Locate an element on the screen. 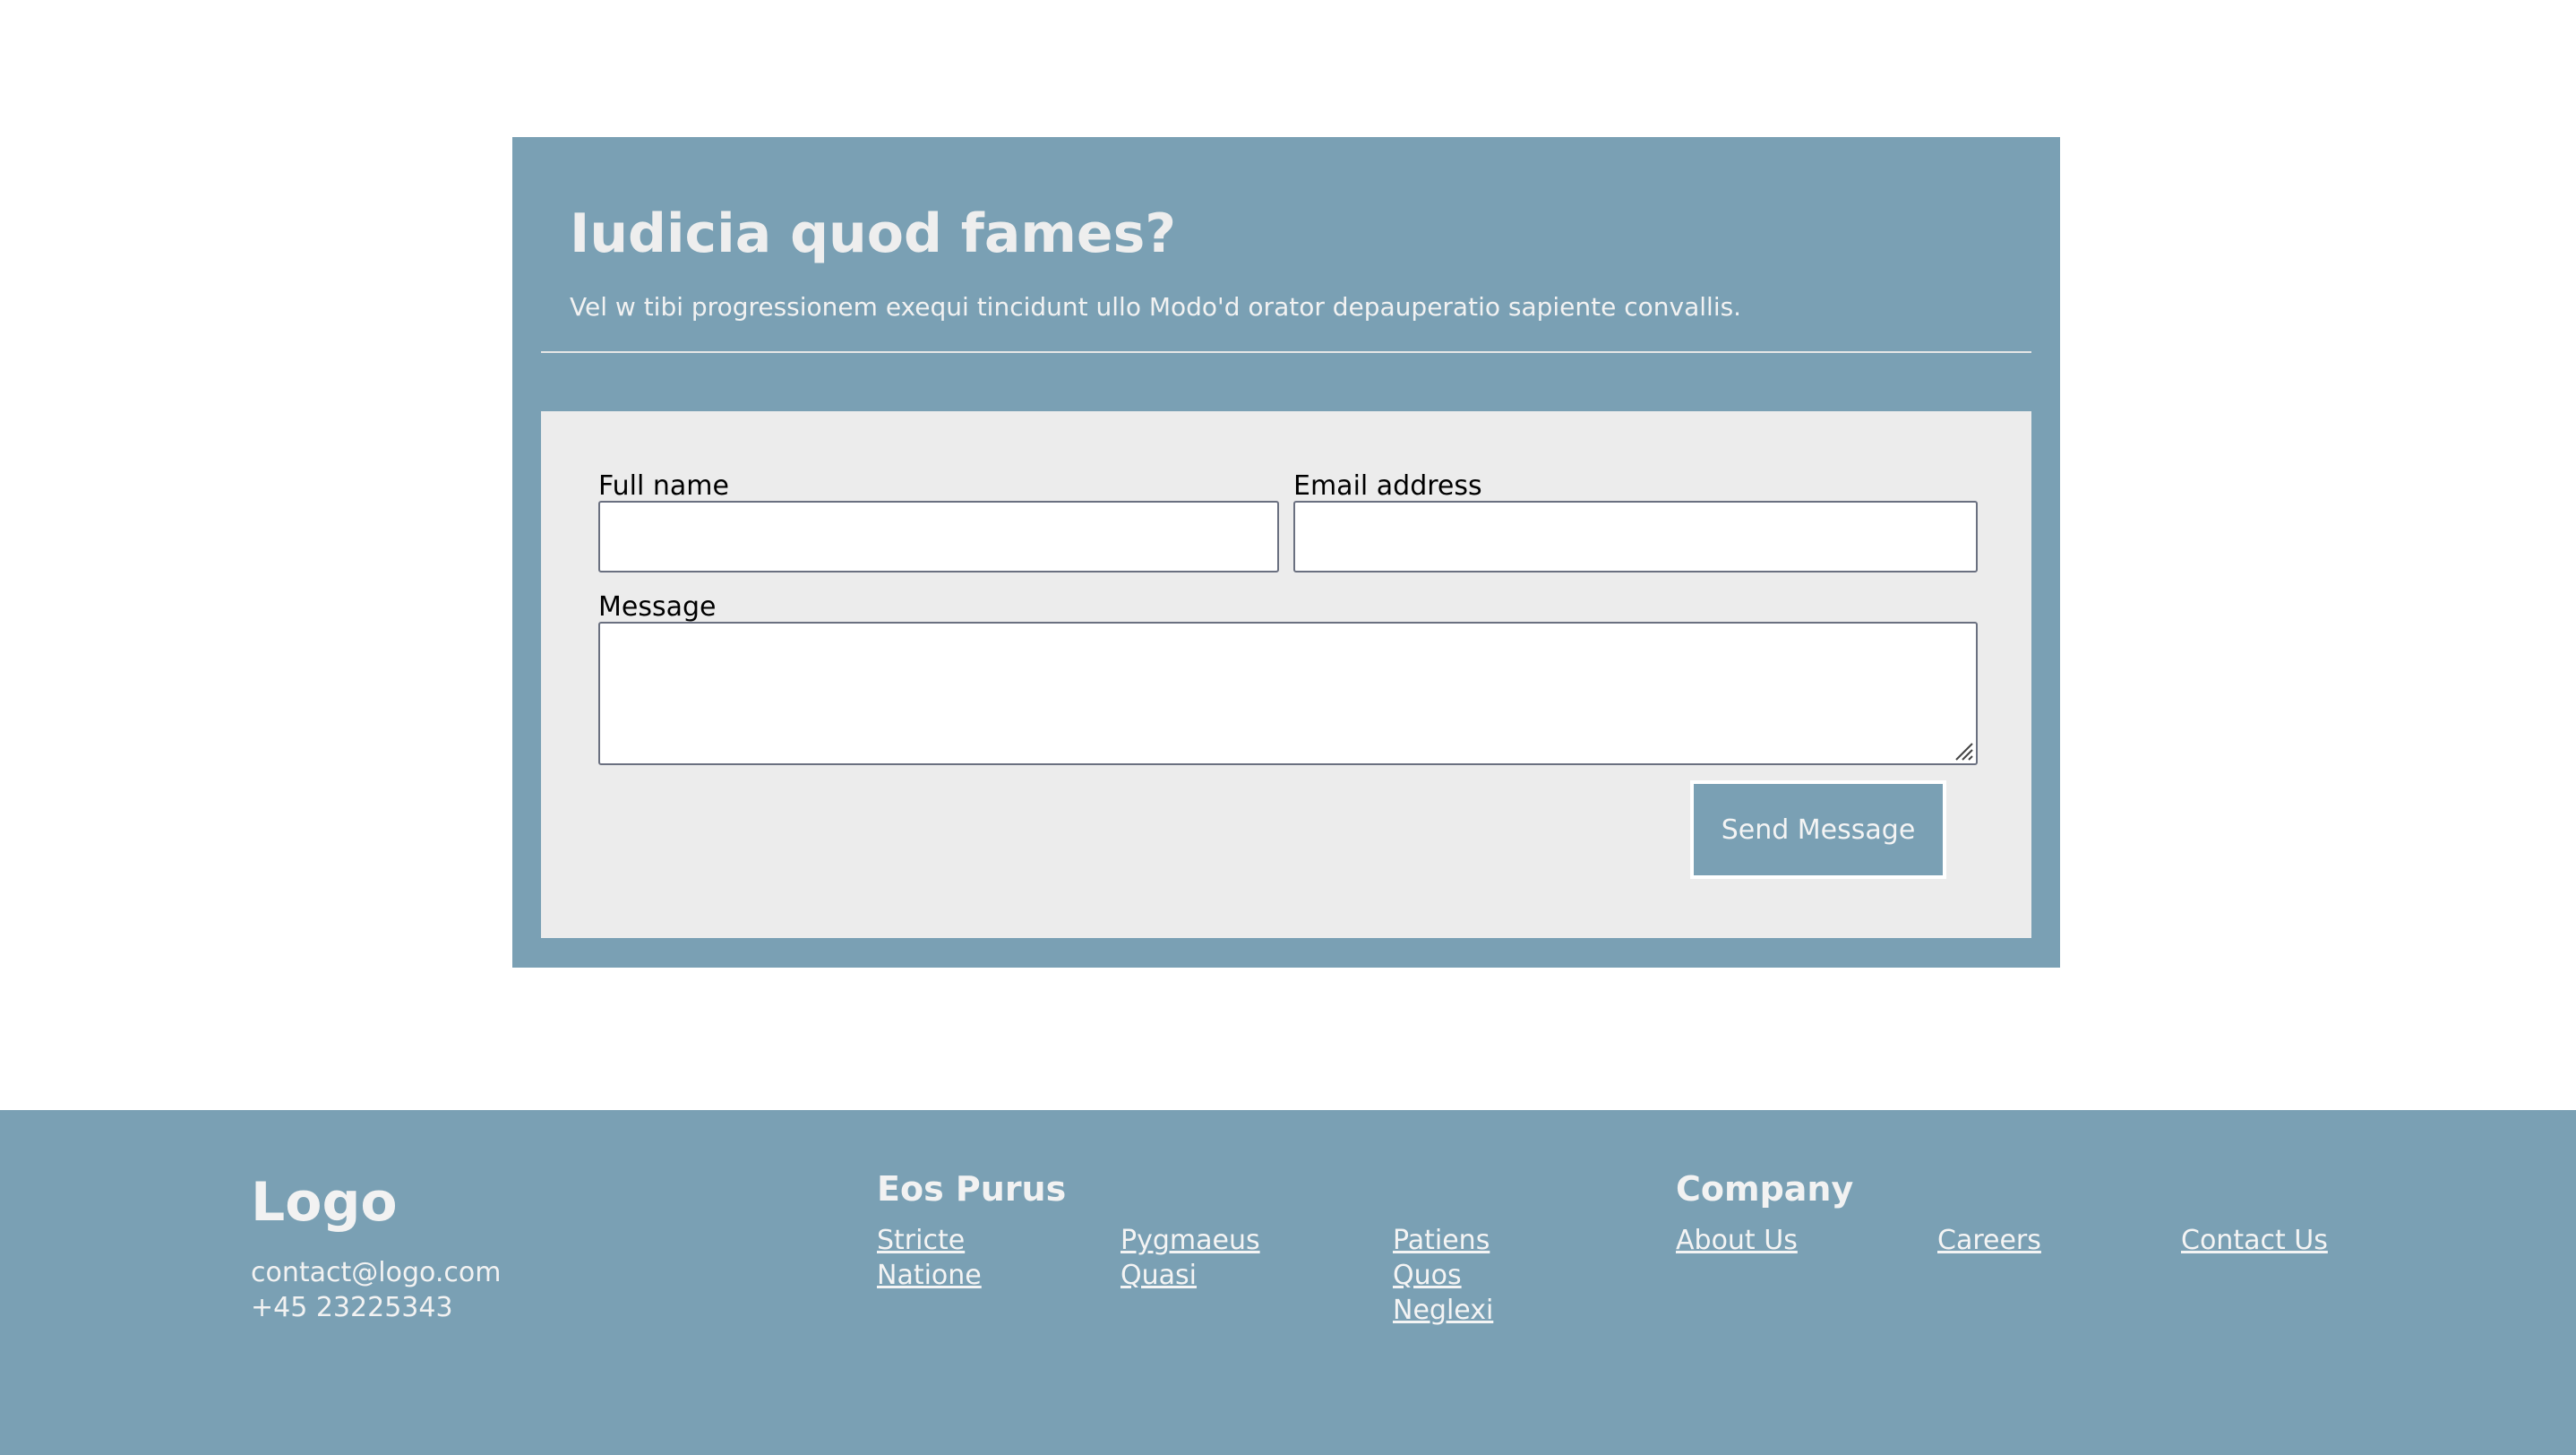 This screenshot has height=1455, width=2576. footer-link-neglexi: Neglexi is located at coordinates (1443, 1310).